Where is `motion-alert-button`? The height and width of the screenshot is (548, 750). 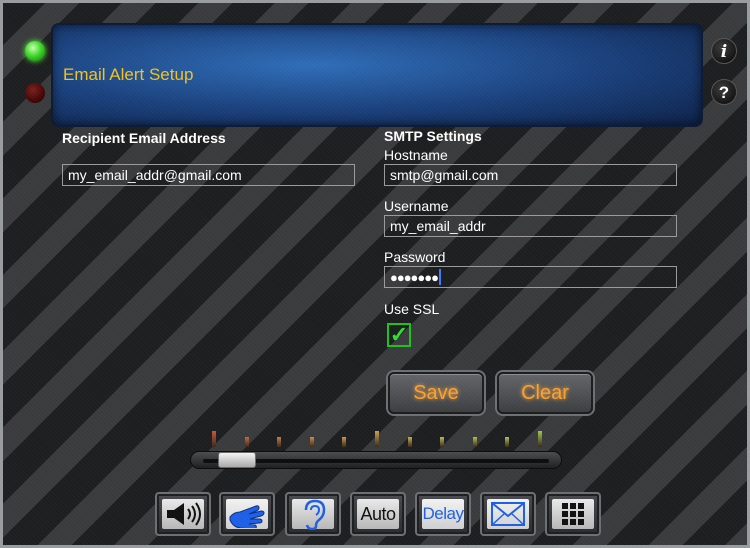 motion-alert-button is located at coordinates (247, 514).